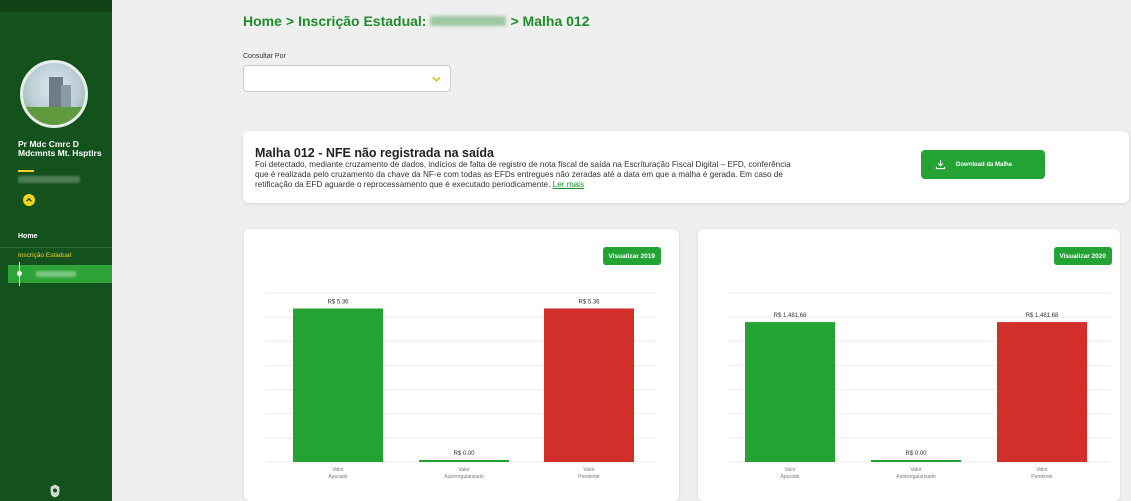  Describe the element at coordinates (362, 21) in the screenshot. I see `breadcrumb-inscricao-estadual: Inscrição Estadual:` at that location.